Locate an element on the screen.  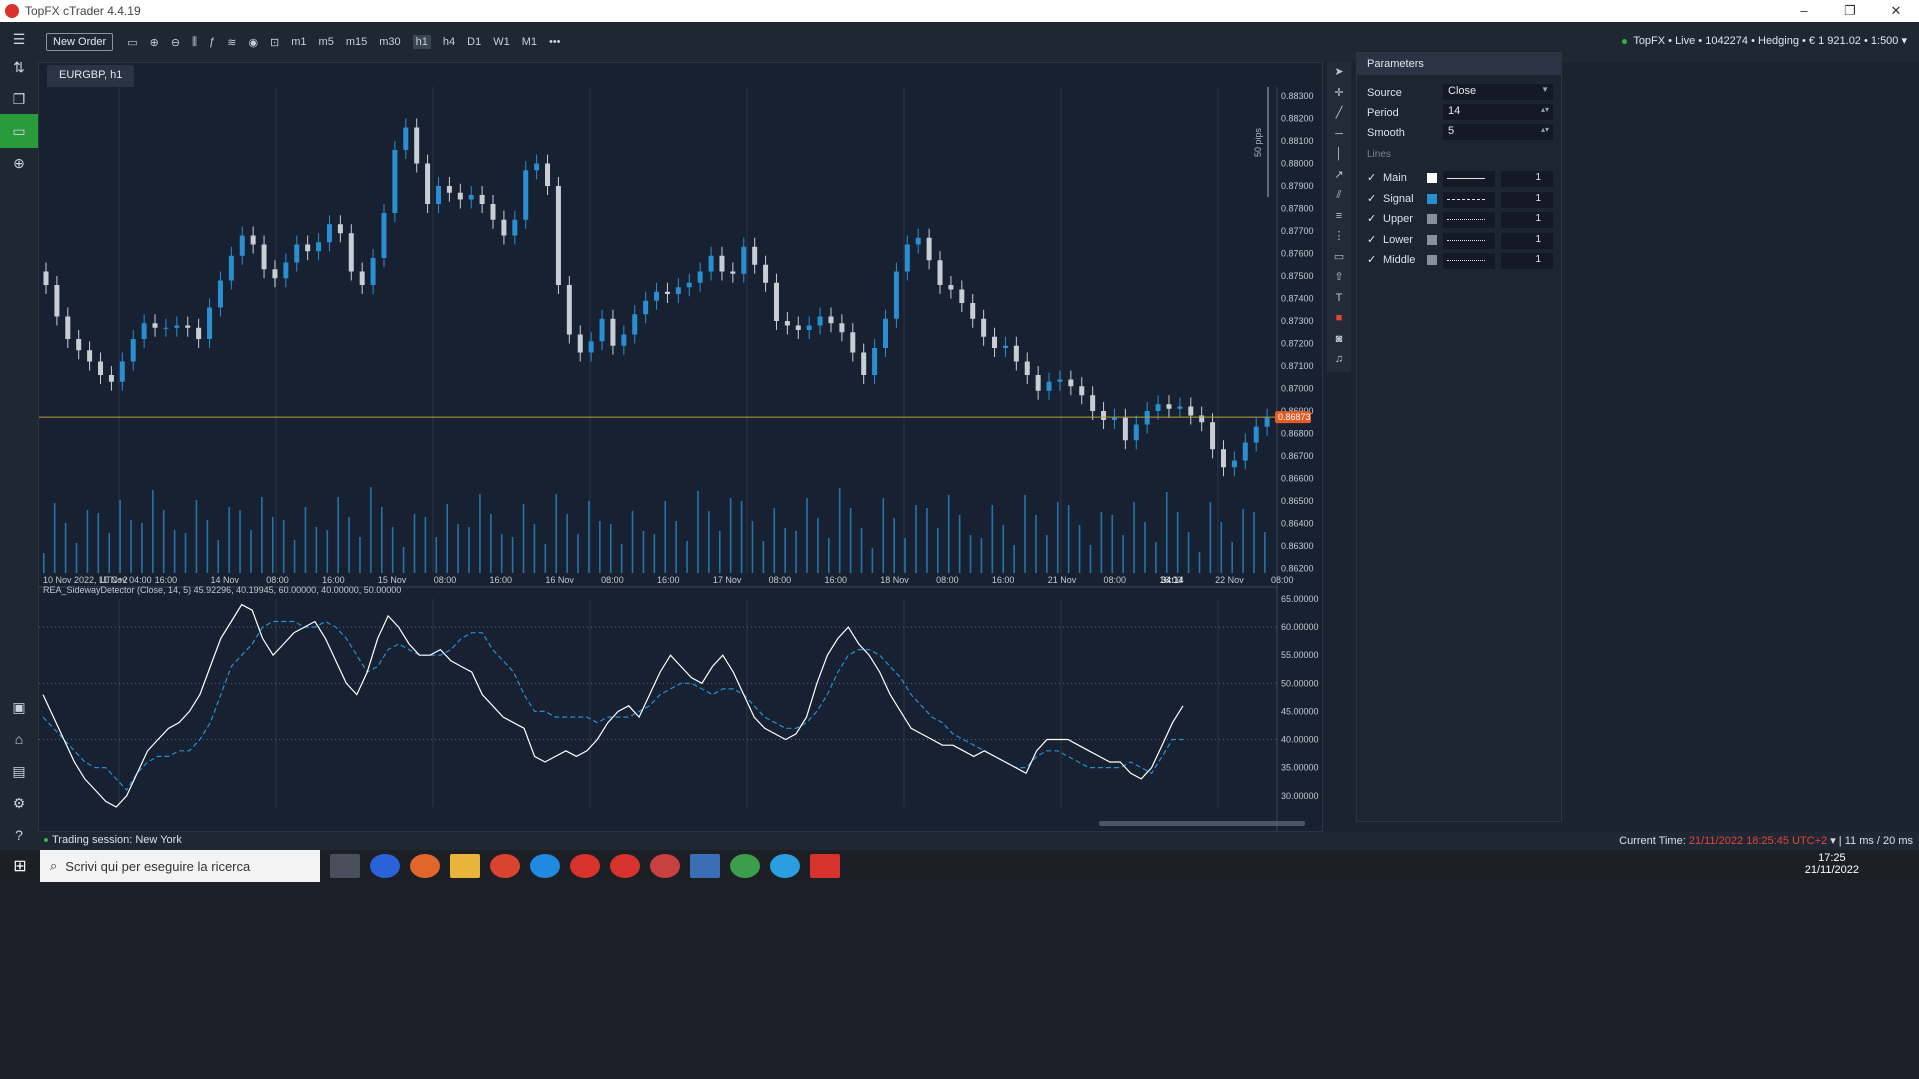
arrow-icon: ⇧ is located at coordinates (1339, 277).